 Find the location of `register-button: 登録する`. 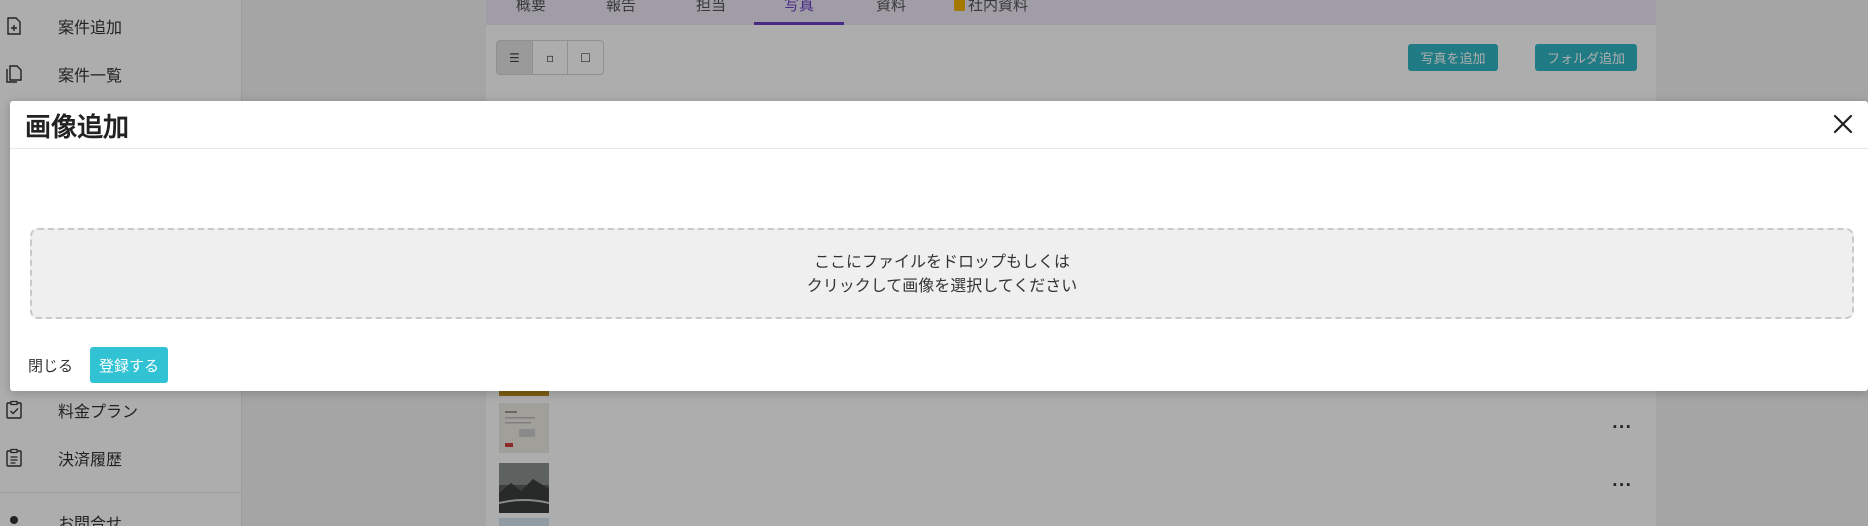

register-button: 登録する is located at coordinates (129, 365).